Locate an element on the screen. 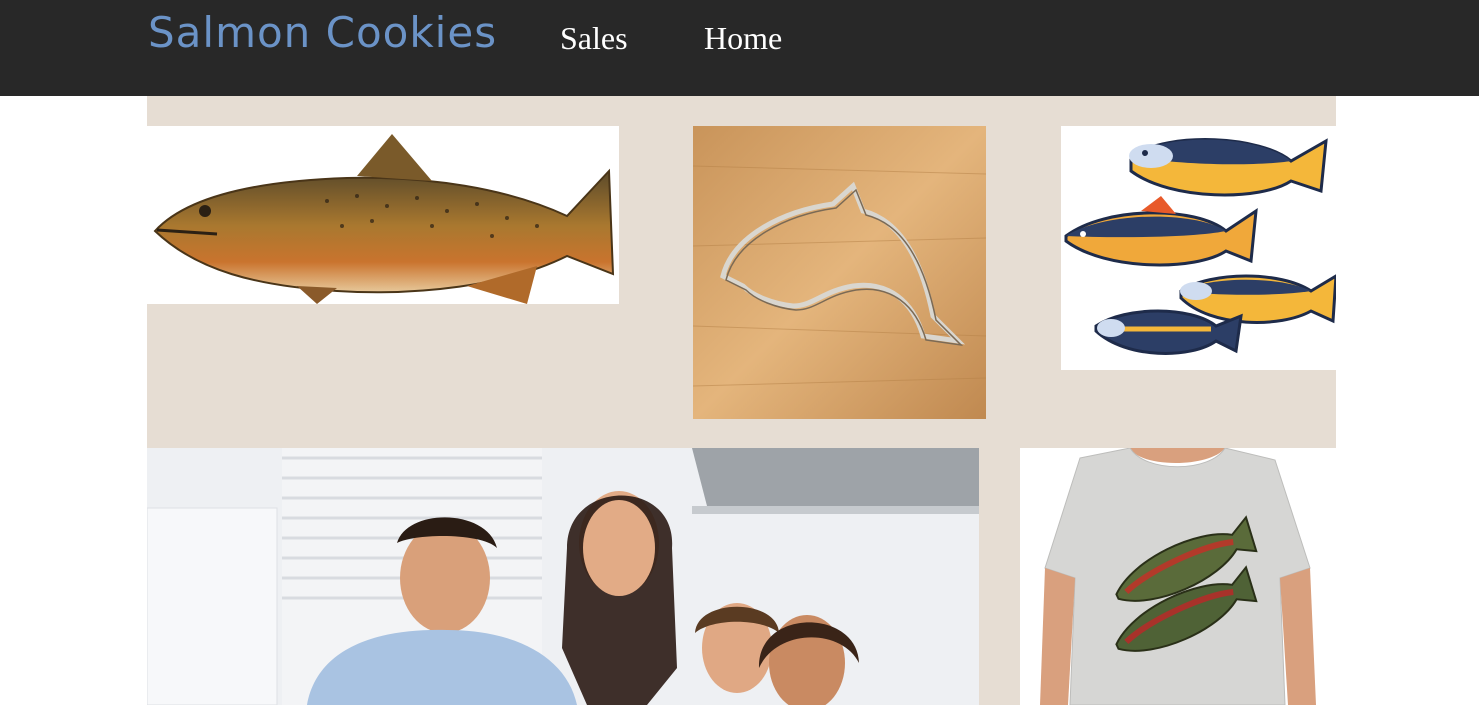  site-header: Salmon Cookies Sales Home is located at coordinates (739, 48).